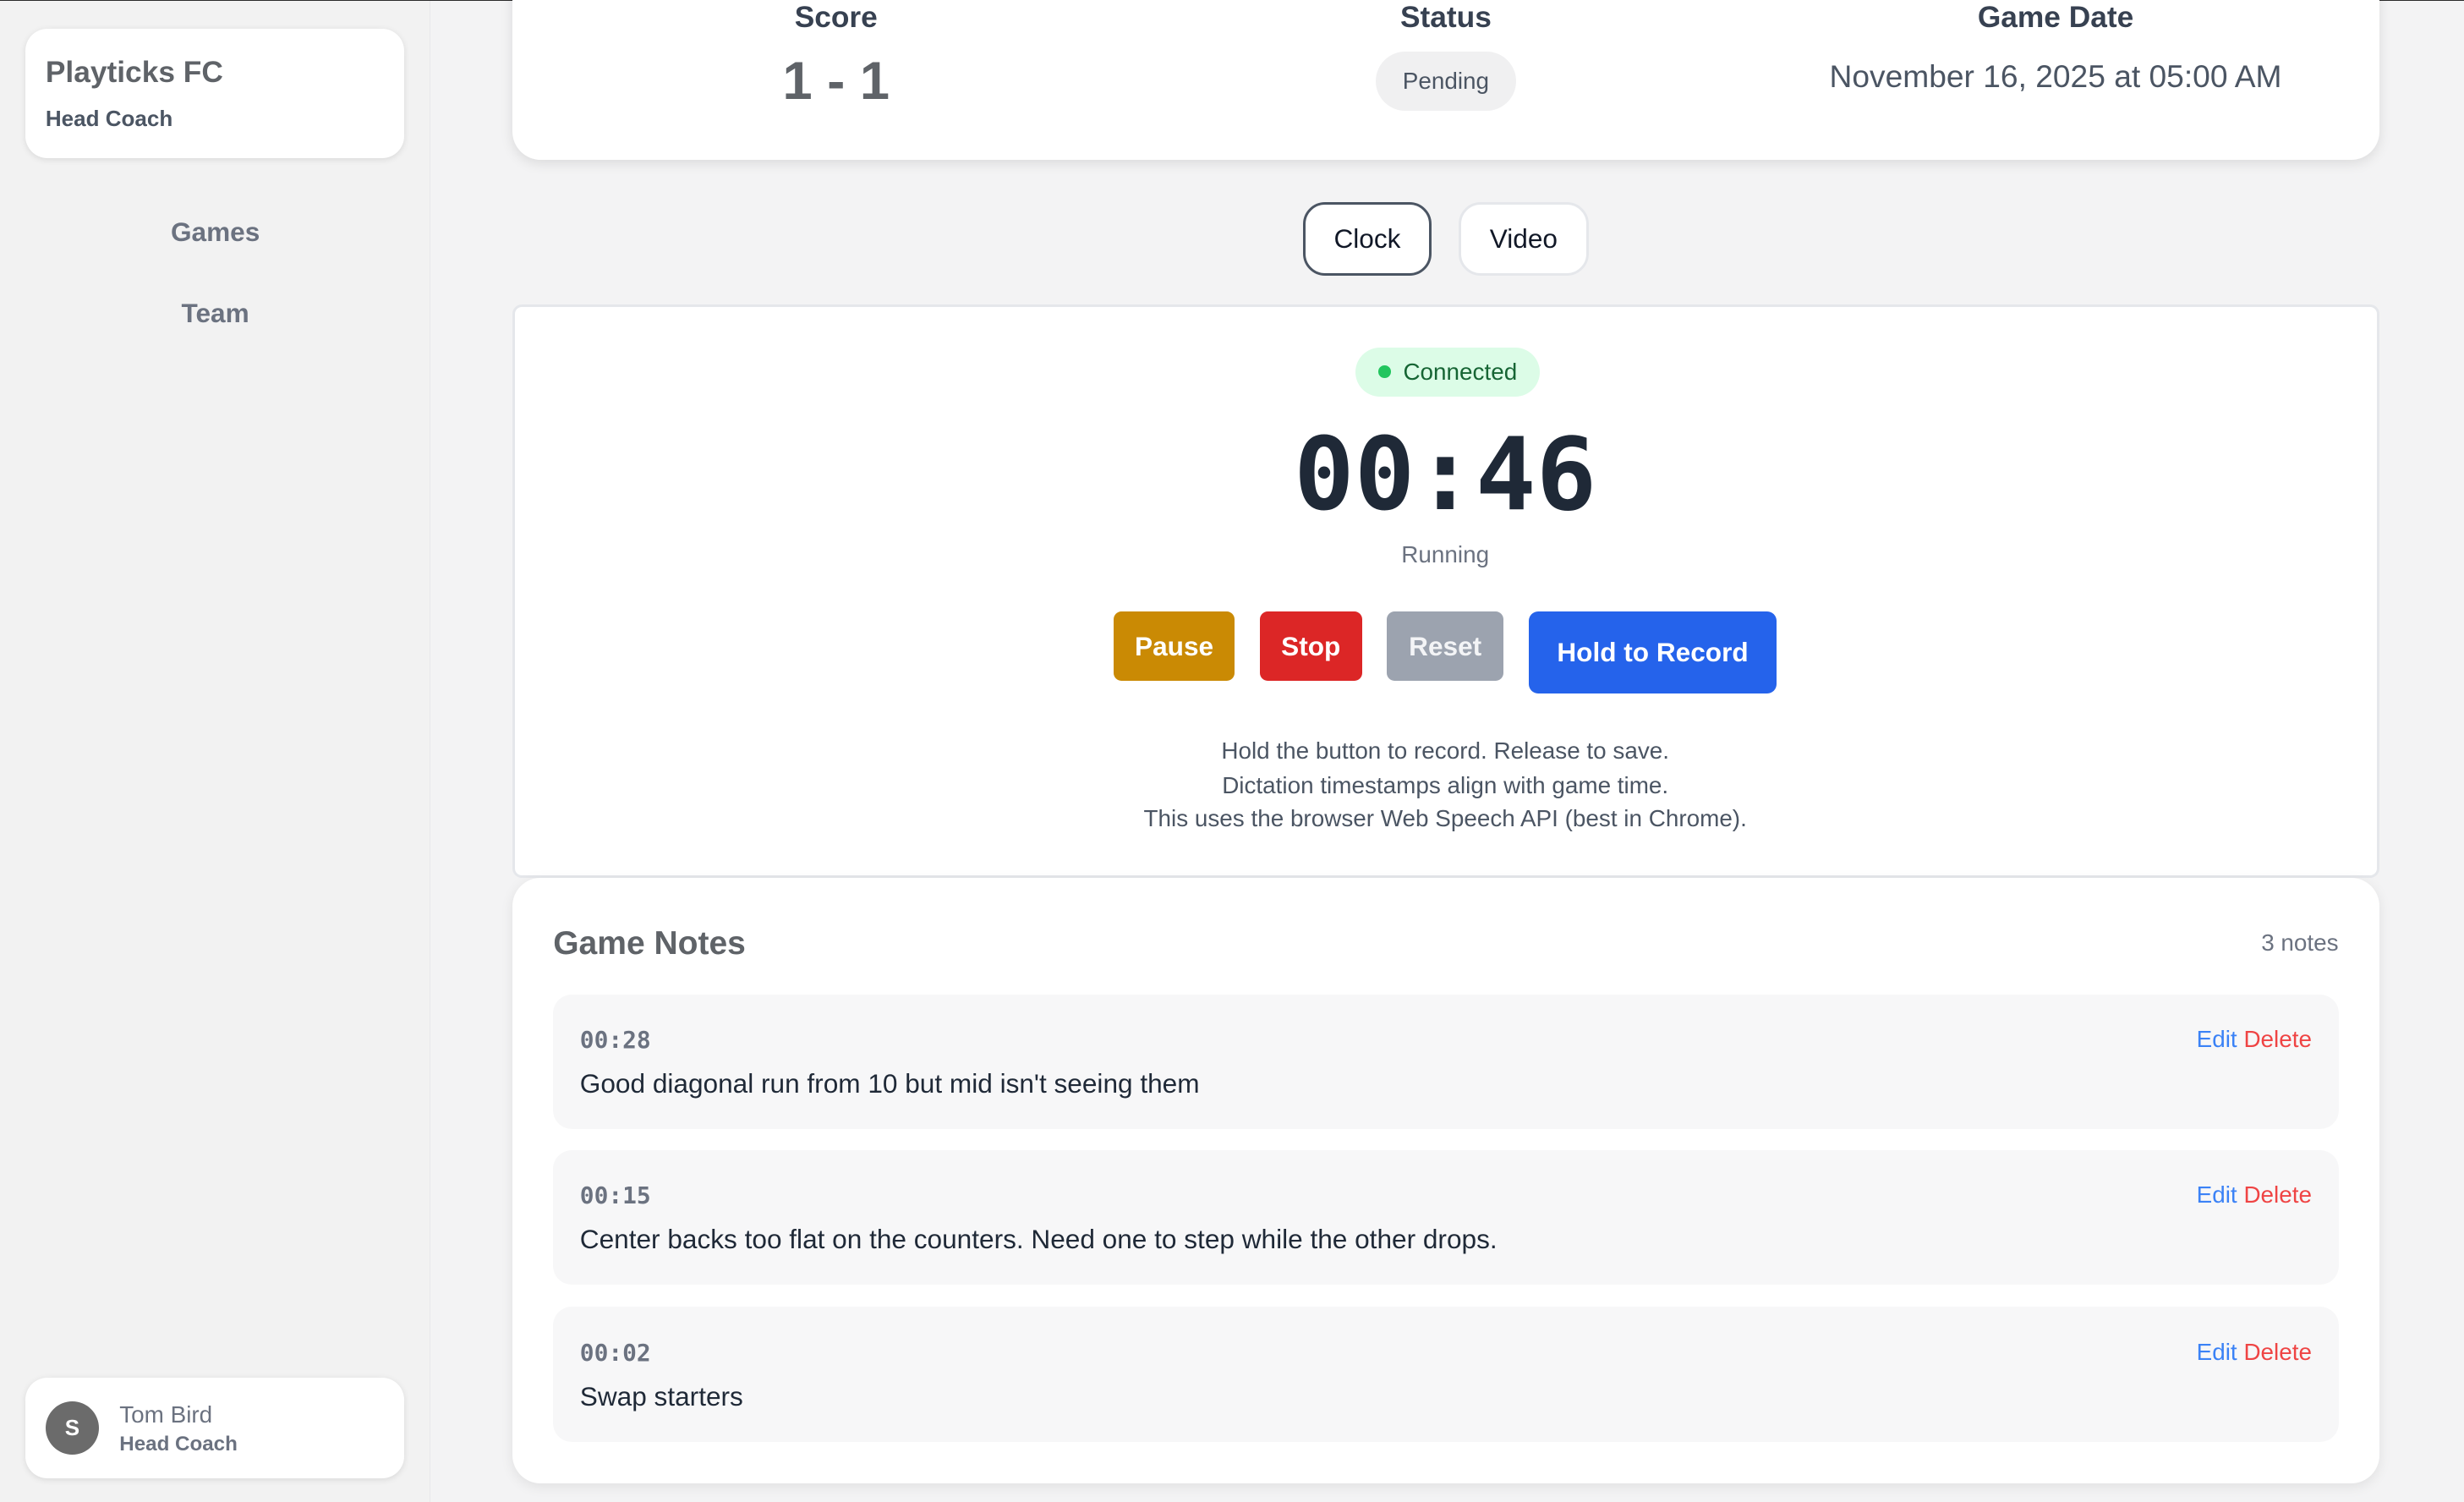 This screenshot has width=2464, height=1502. Describe the element at coordinates (1445, 17) in the screenshot. I see `status-label: Status` at that location.